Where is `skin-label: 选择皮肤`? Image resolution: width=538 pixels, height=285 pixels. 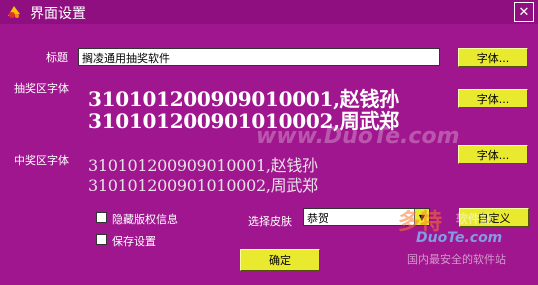
skin-label: 选择皮肤 is located at coordinates (270, 221).